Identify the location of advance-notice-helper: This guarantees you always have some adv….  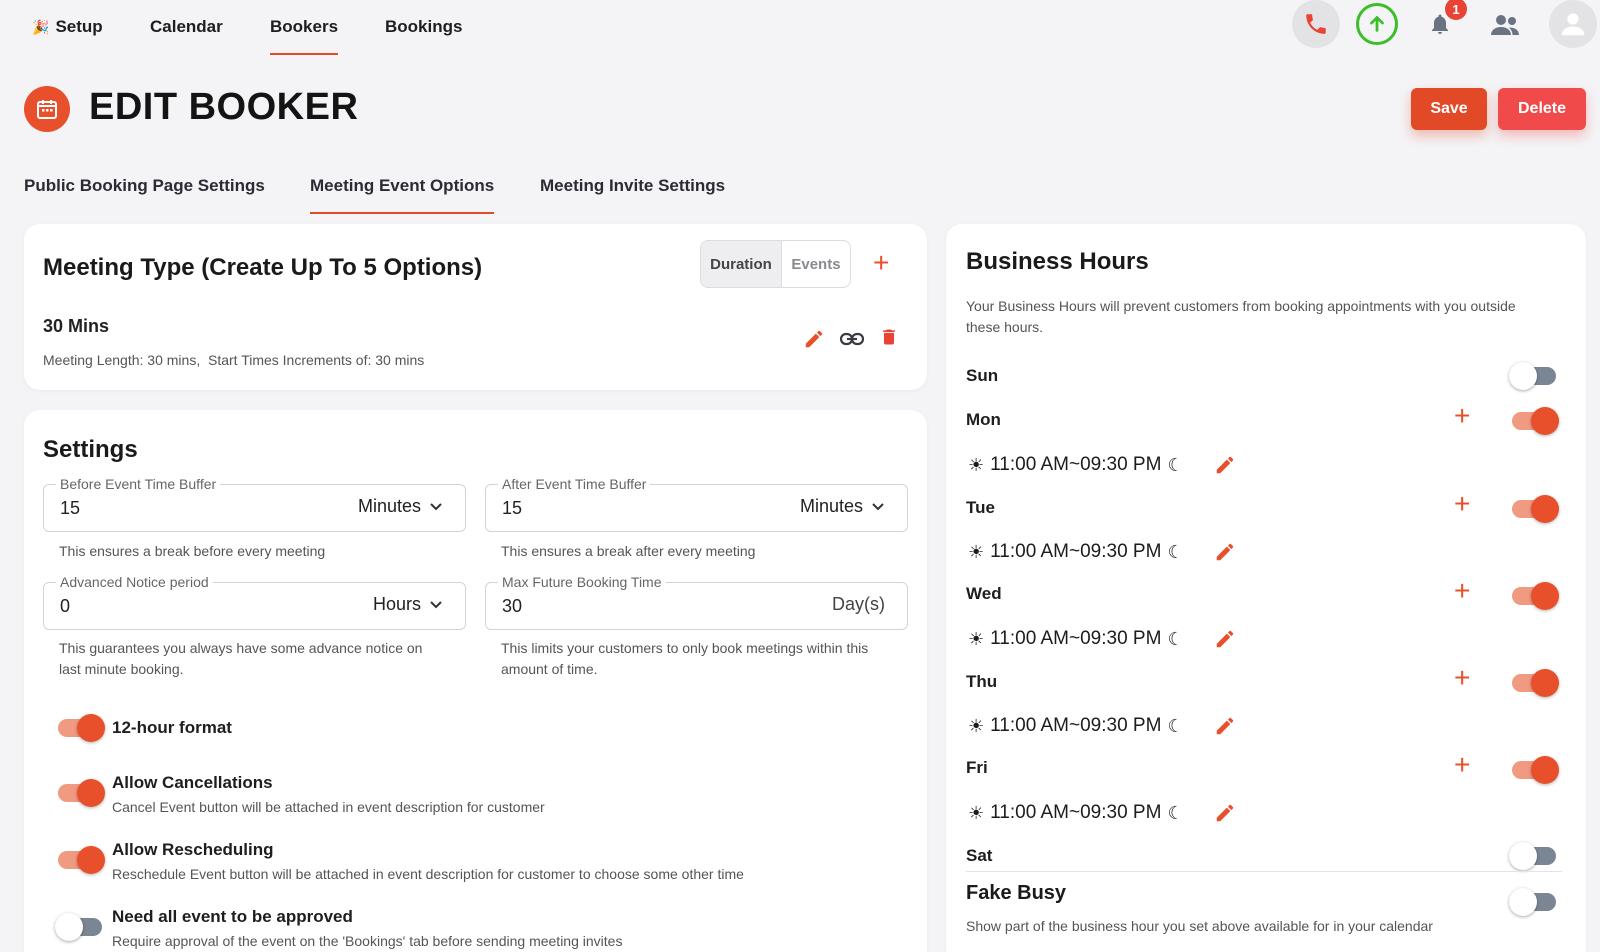
(240, 659).